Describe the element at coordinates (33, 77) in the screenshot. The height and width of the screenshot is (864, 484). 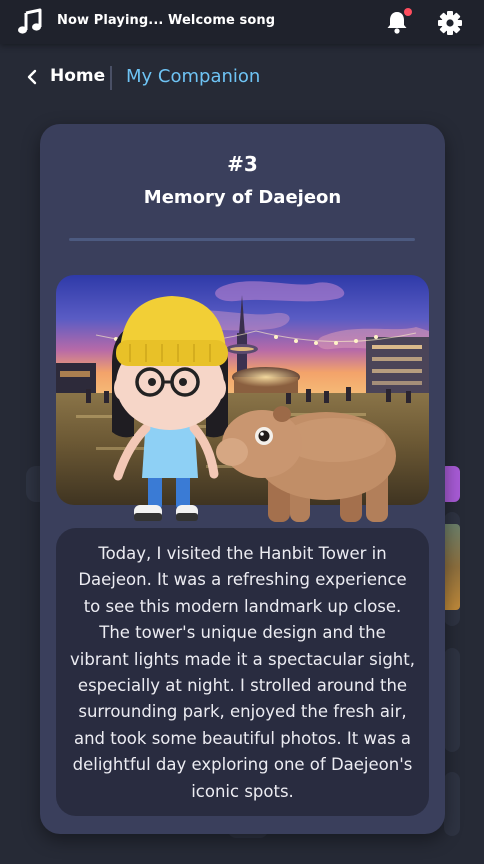
I see `chevron-left-icon` at that location.